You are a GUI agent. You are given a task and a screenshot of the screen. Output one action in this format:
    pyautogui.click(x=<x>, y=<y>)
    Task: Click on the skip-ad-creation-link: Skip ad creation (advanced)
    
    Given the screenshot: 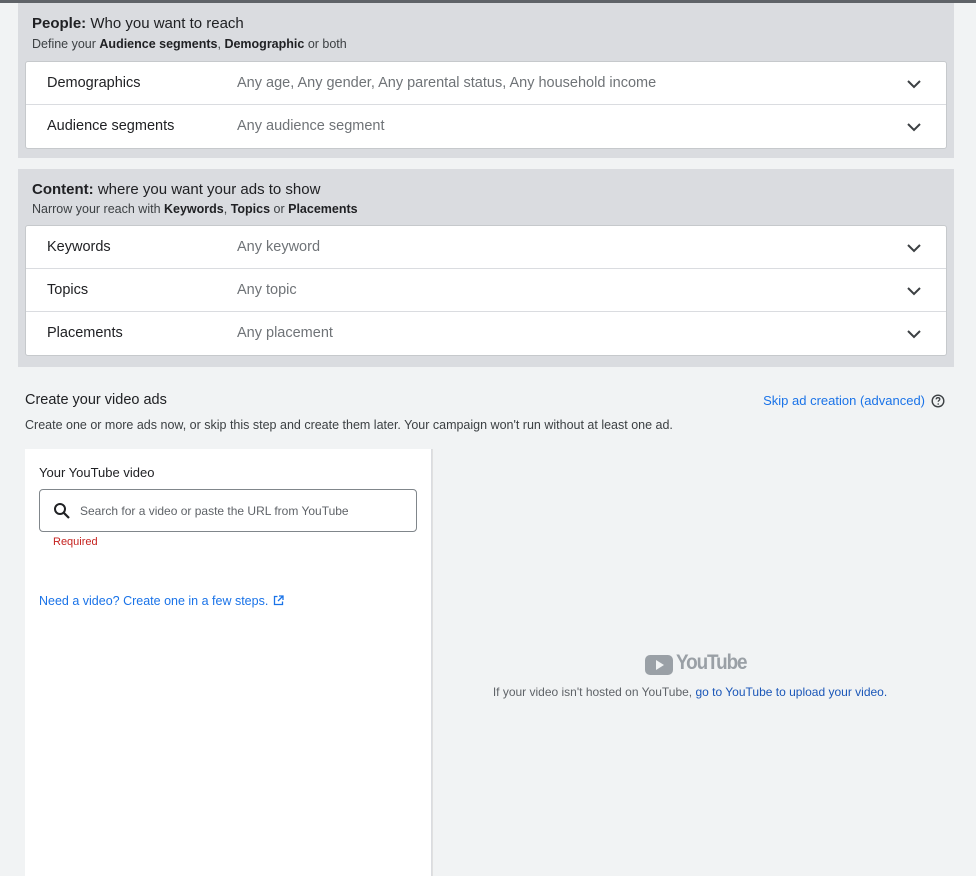 What is the action you would take?
    pyautogui.click(x=844, y=400)
    